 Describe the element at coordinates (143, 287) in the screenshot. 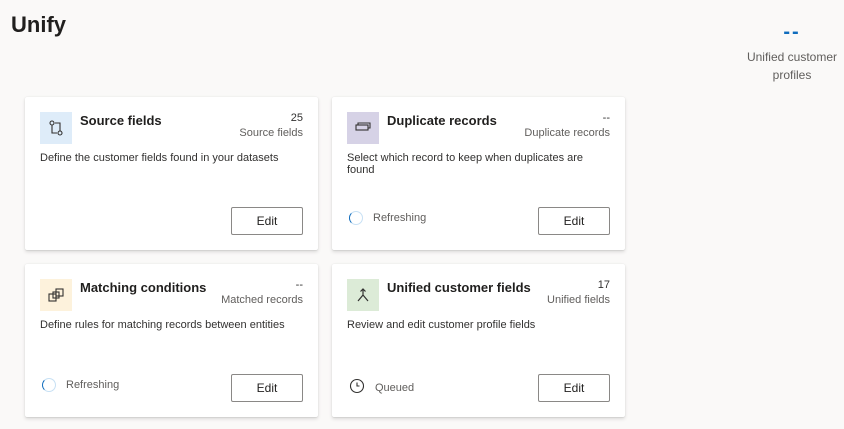

I see `card-title: Matching conditions` at that location.